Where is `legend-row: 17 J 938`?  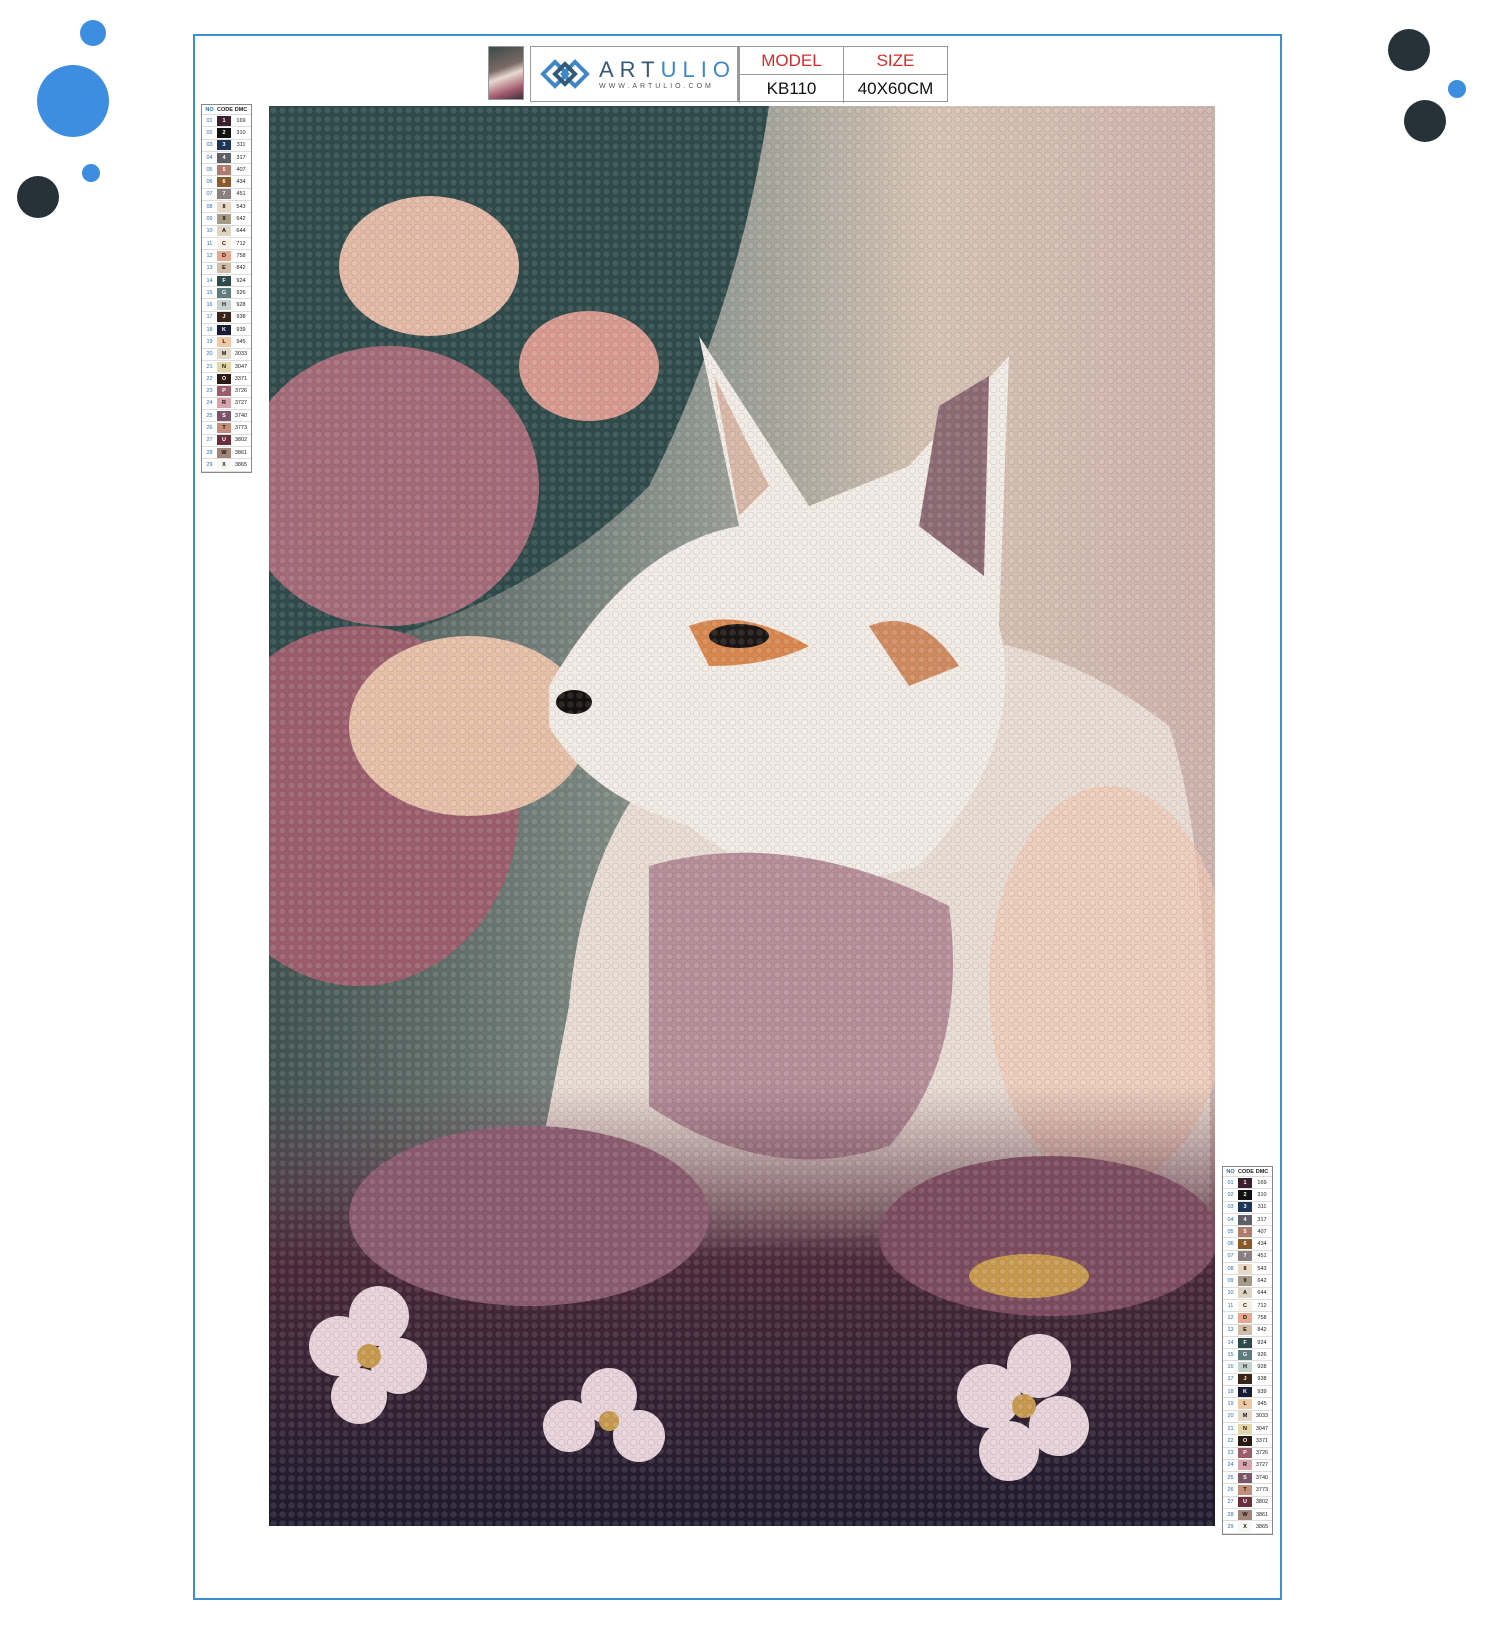
legend-row: 17 J 938 is located at coordinates (226, 318).